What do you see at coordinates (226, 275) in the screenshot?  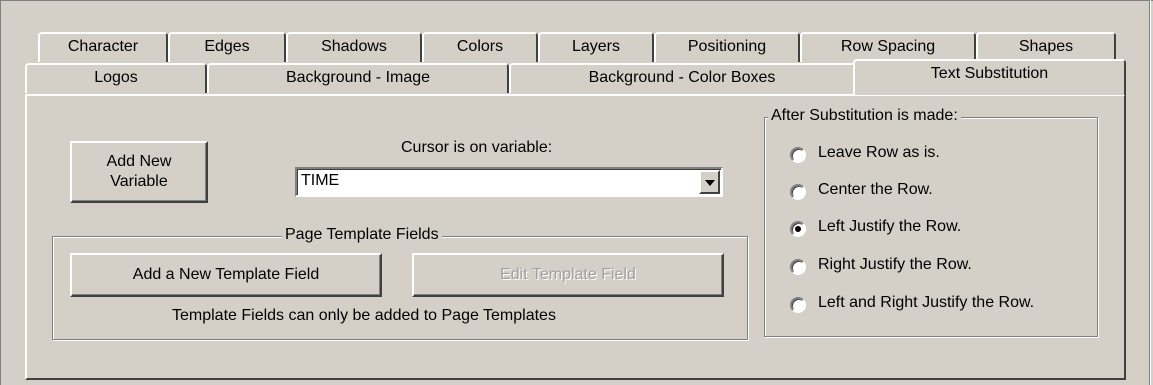 I see `add-template-field-button: Add a New Template Field` at bounding box center [226, 275].